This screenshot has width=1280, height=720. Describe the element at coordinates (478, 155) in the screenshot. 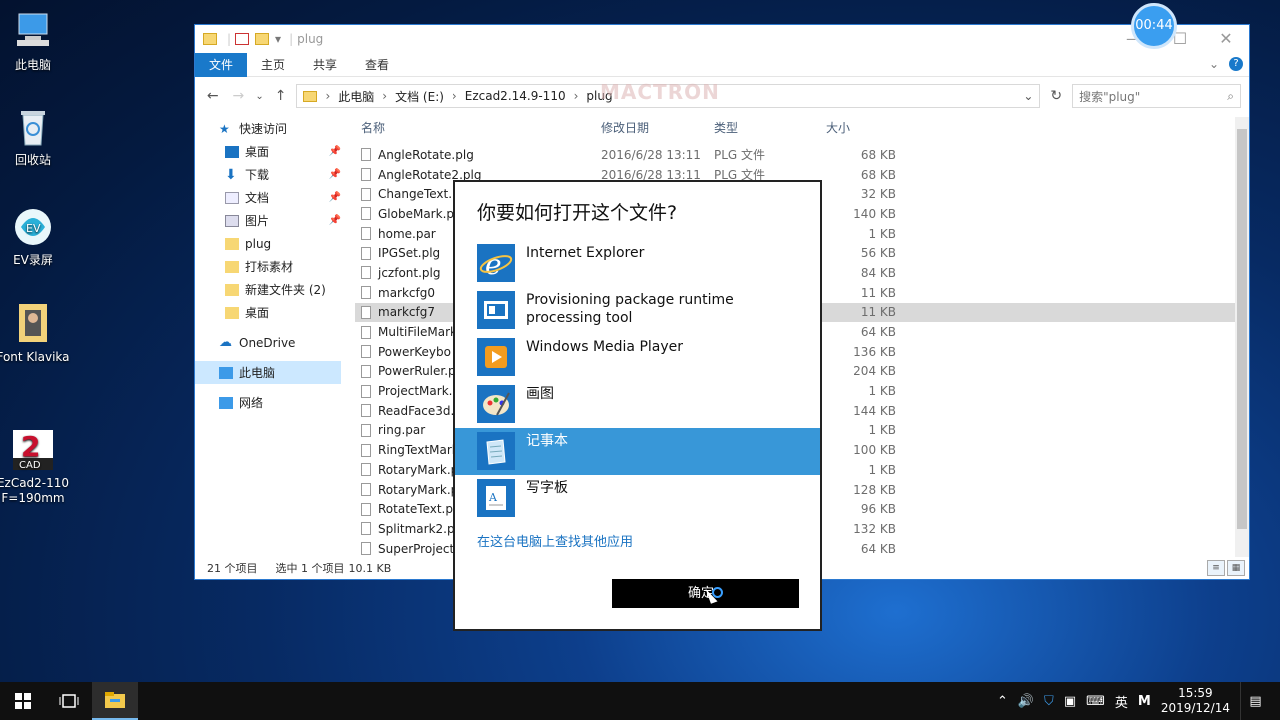

I see `file-name-cell: AngleRotate.plg` at that location.